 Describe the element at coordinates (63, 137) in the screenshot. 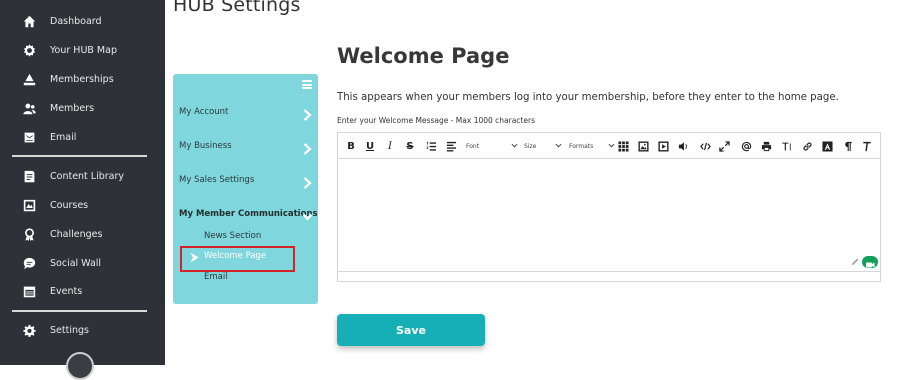

I see `sidebar-item-label: Email` at that location.